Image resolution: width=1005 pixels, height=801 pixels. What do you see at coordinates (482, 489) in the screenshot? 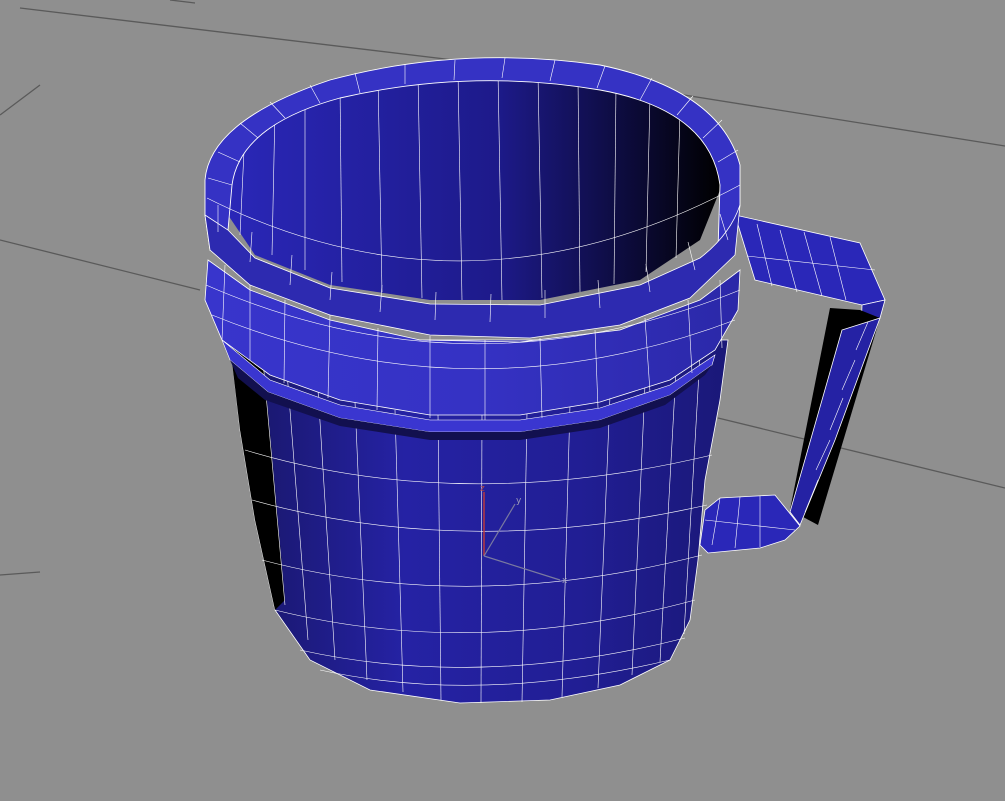
I see `z-axis-label: z` at bounding box center [482, 489].